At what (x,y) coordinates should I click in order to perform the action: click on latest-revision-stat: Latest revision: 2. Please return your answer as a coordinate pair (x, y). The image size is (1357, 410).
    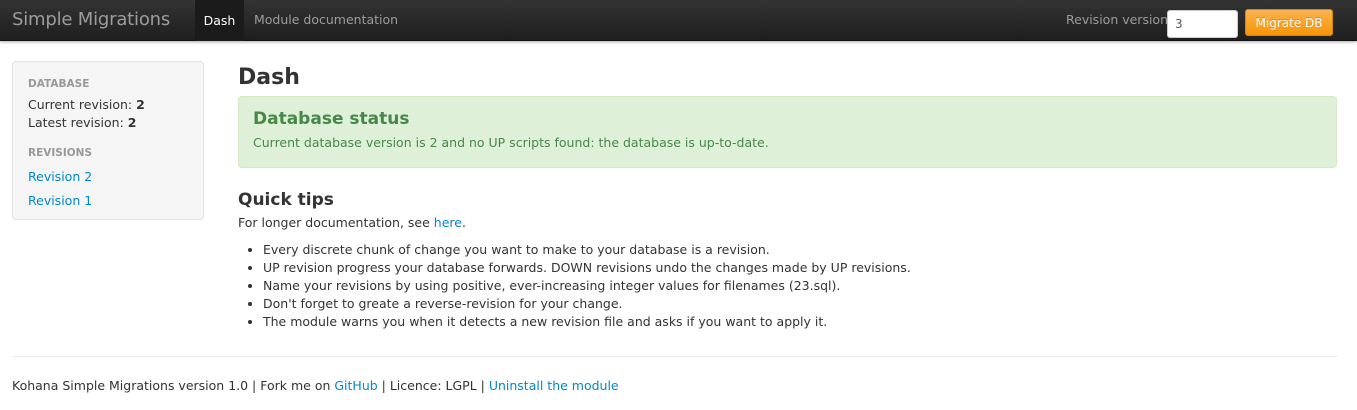
    Looking at the image, I should click on (82, 122).